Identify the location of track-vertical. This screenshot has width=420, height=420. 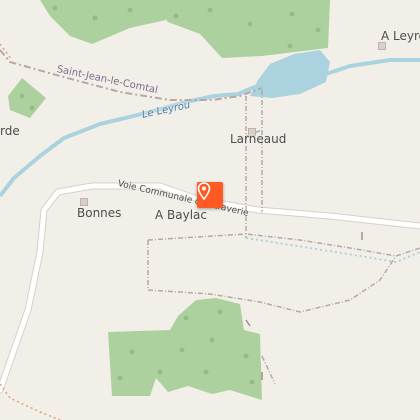
(254, 164).